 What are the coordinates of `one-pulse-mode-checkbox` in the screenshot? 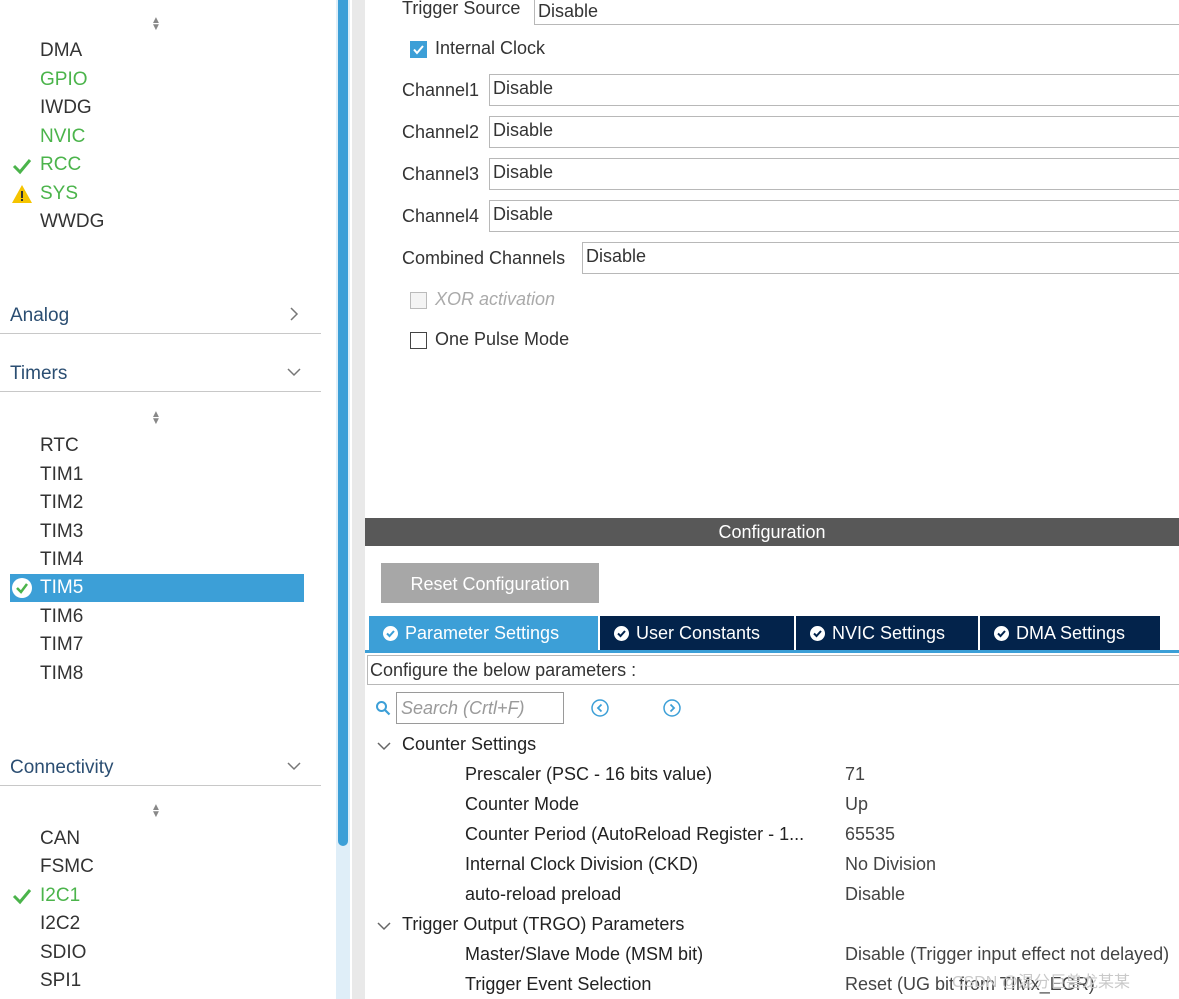 It's located at (418, 340).